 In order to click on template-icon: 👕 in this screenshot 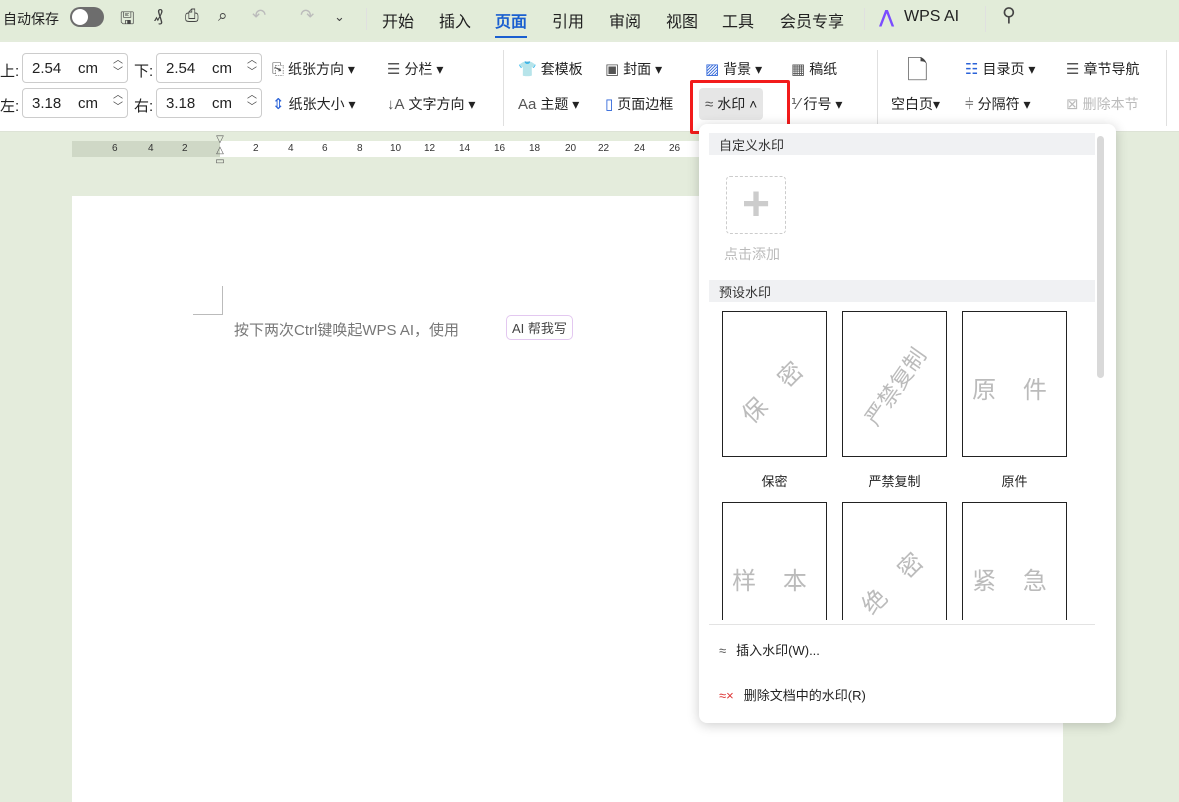, I will do `click(527, 69)`.